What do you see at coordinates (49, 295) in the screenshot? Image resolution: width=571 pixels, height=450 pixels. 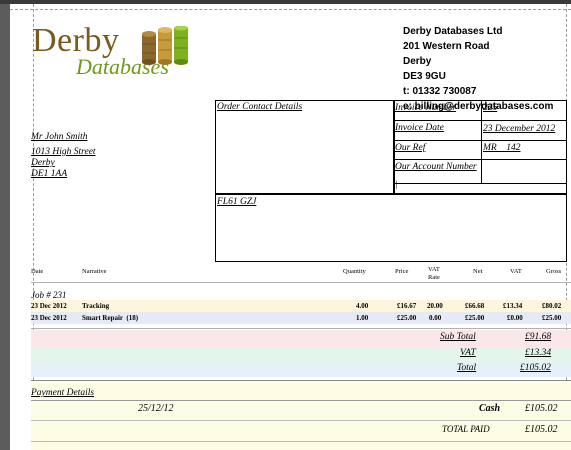 I see `job-number: Job # 231` at bounding box center [49, 295].